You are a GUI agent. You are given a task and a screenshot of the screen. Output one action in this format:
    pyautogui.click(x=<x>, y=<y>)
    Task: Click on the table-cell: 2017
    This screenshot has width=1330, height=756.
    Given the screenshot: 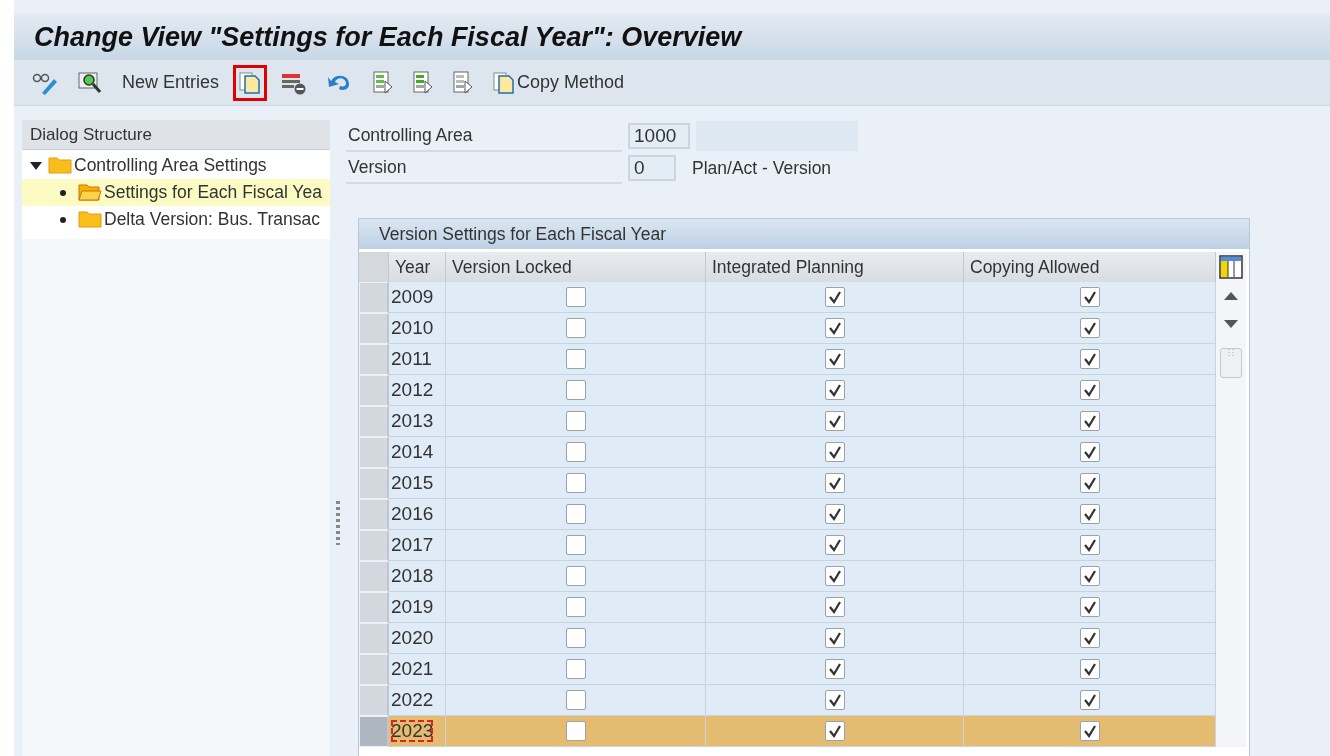 What is the action you would take?
    pyautogui.click(x=412, y=545)
    